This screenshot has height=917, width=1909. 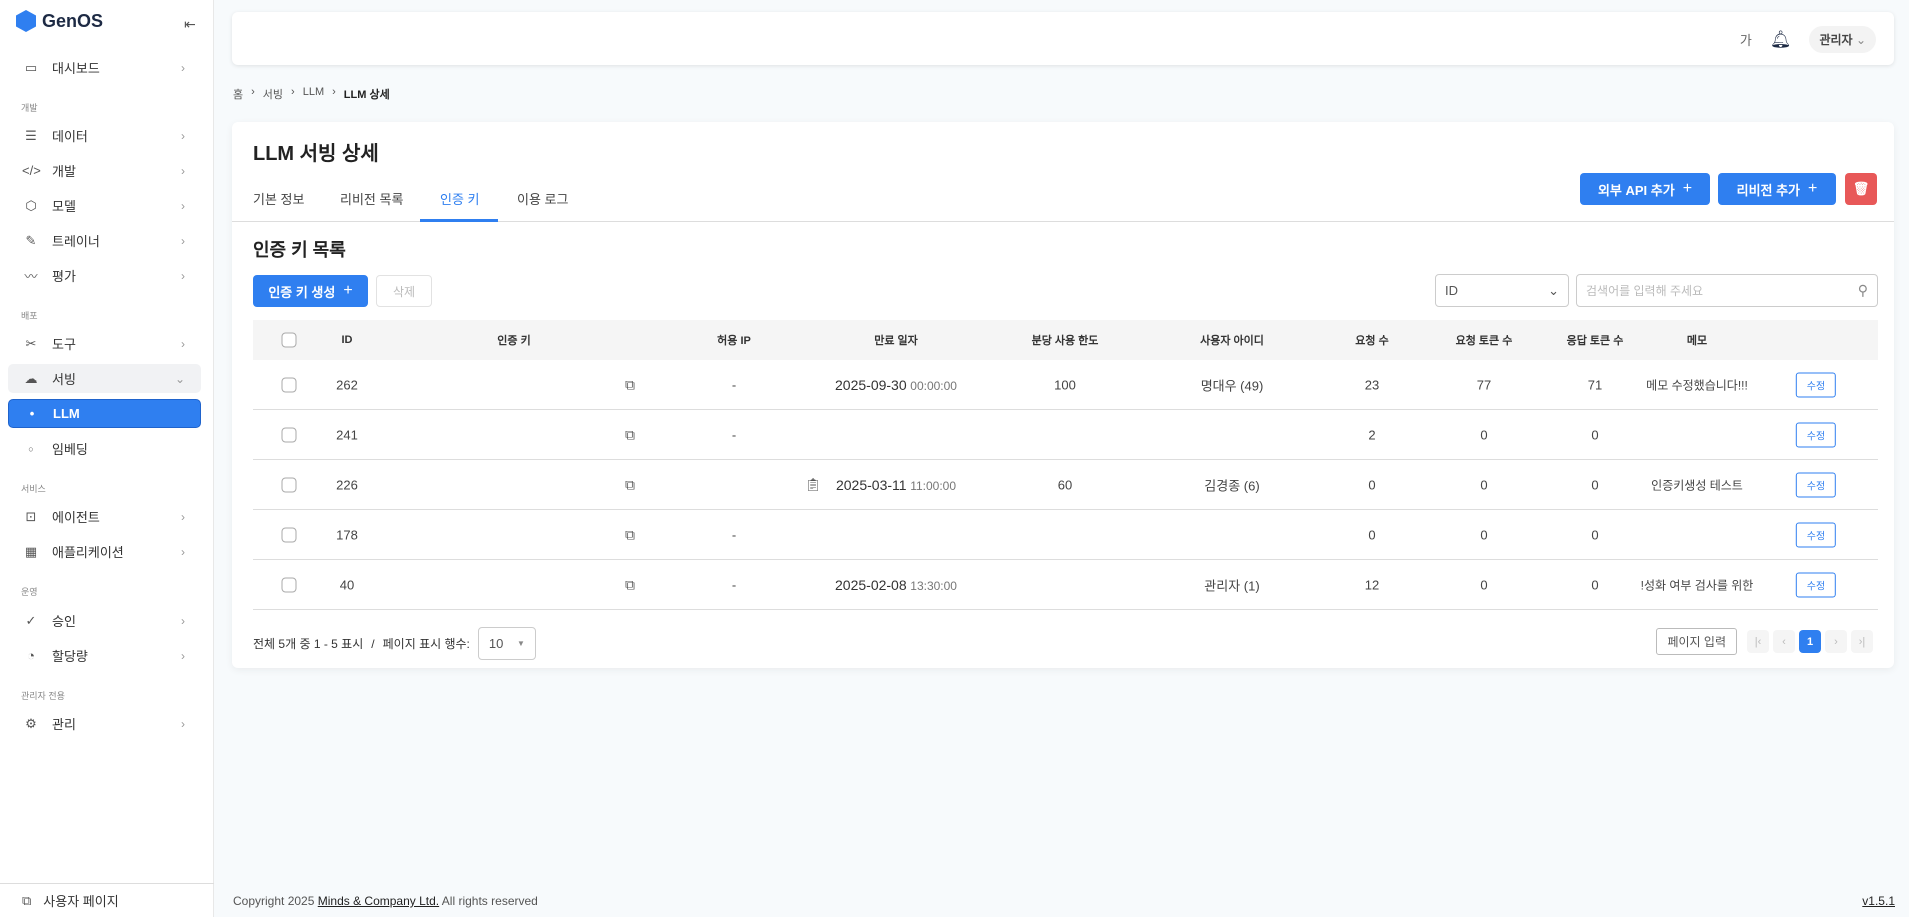 I want to click on next-page-icon: ›, so click(x=1836, y=641).